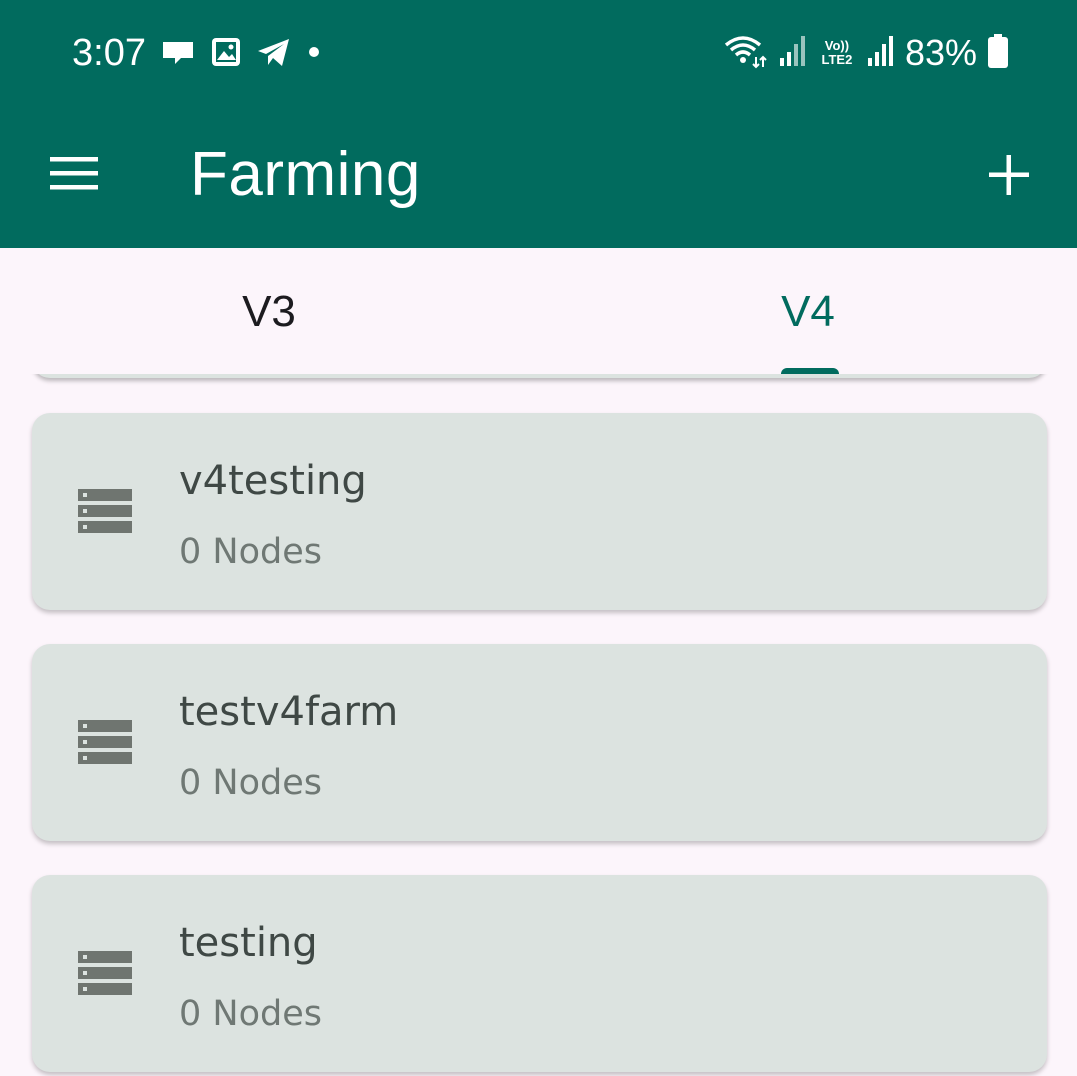 The image size is (1077, 1076). What do you see at coordinates (538, 176) in the screenshot?
I see `app-bar: Farming` at bounding box center [538, 176].